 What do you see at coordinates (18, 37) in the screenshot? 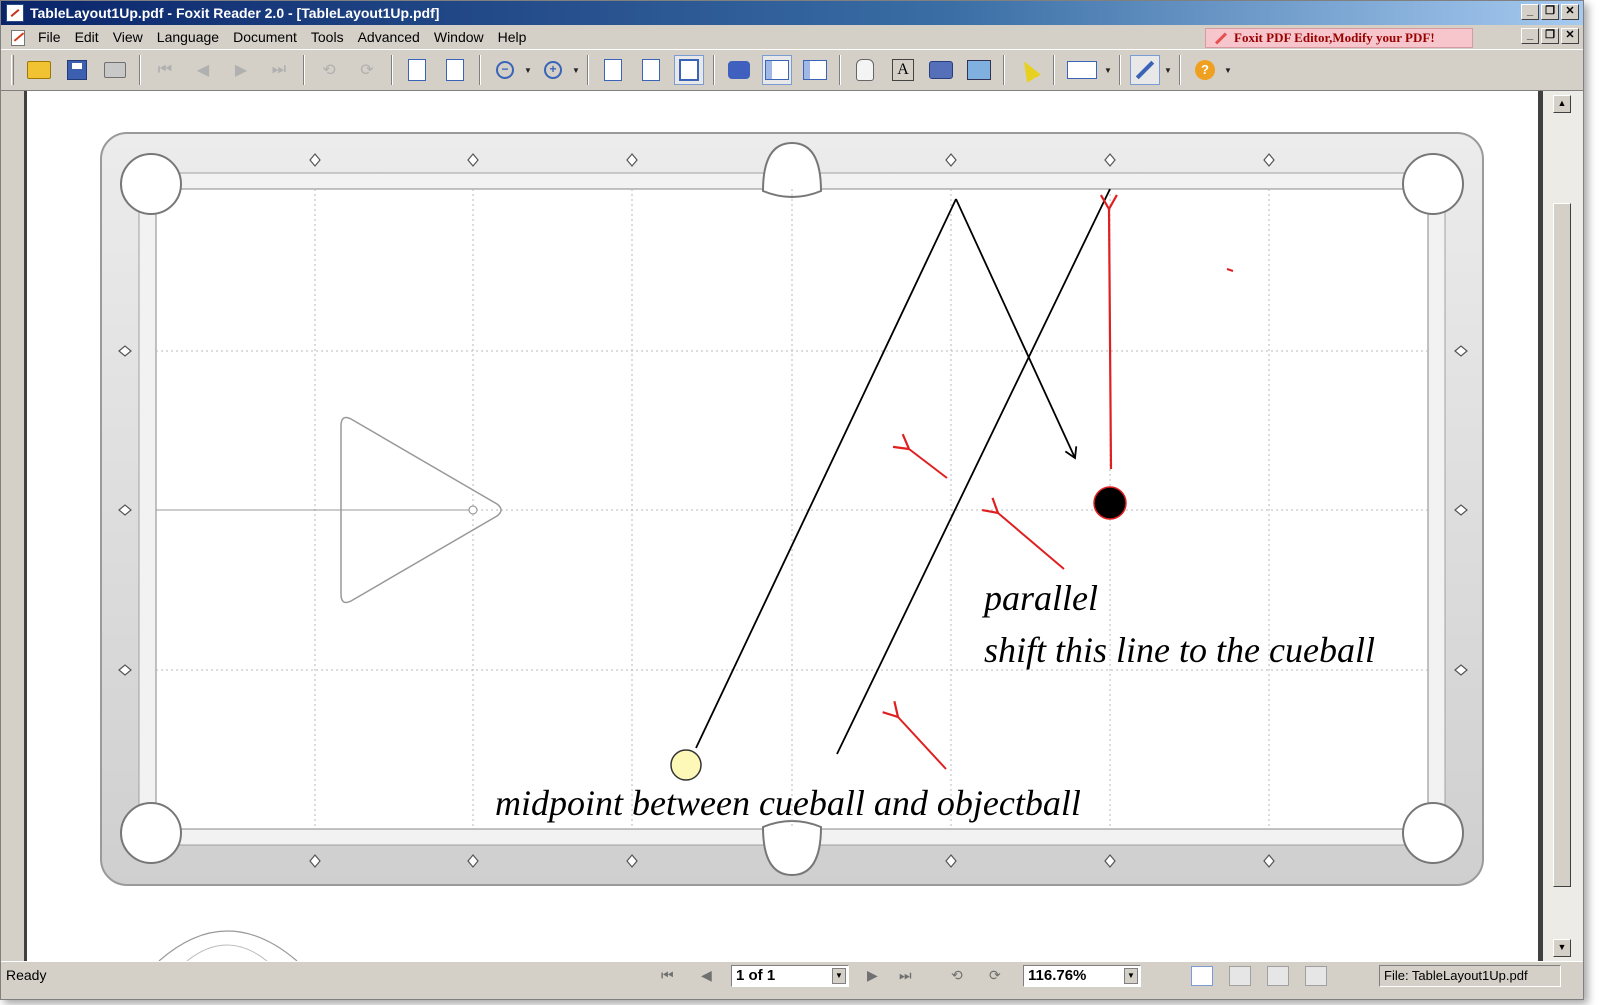
I see `document-icon` at bounding box center [18, 37].